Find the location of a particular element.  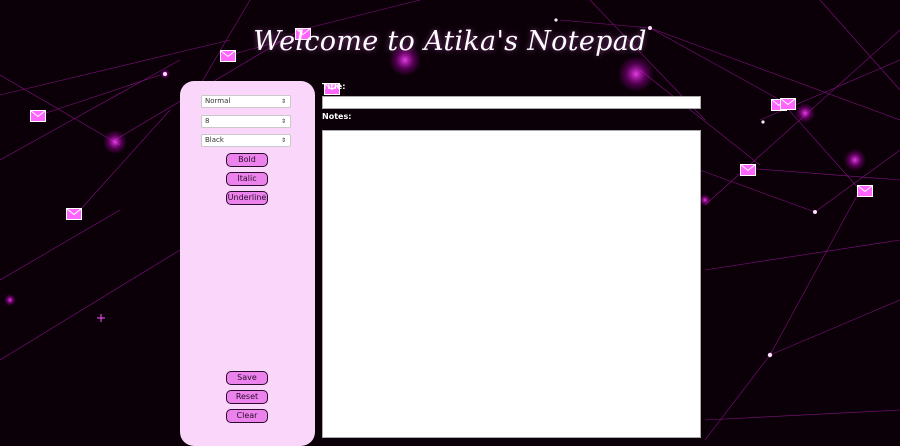

reset-button: Reset is located at coordinates (247, 397).